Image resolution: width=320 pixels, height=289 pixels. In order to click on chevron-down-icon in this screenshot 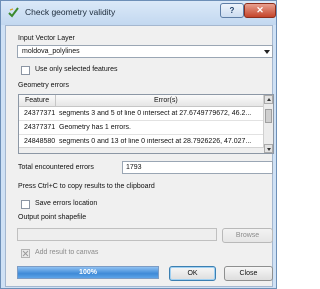, I will do `click(267, 52)`.